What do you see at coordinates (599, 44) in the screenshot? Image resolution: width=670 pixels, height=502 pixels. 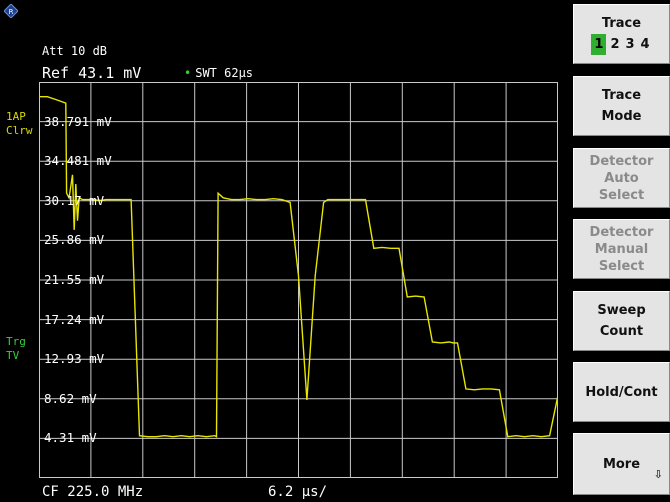 I see `trace-1-option: 1` at bounding box center [599, 44].